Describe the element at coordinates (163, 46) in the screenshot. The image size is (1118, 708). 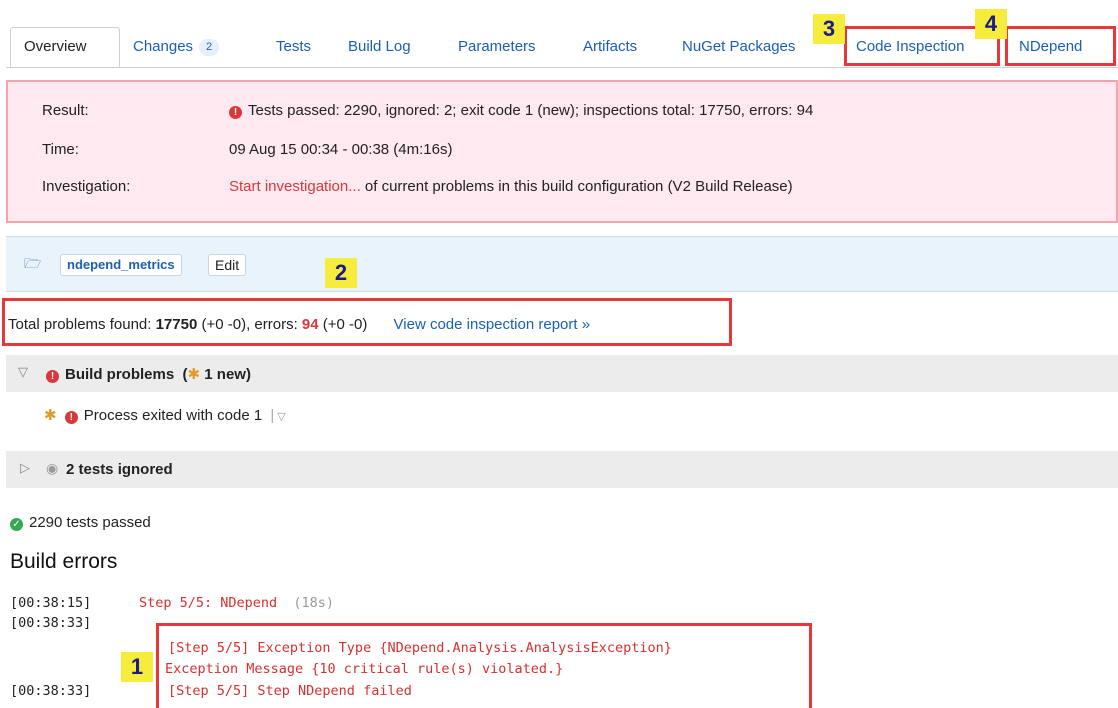
I see `tab-changes-label: Changes` at that location.